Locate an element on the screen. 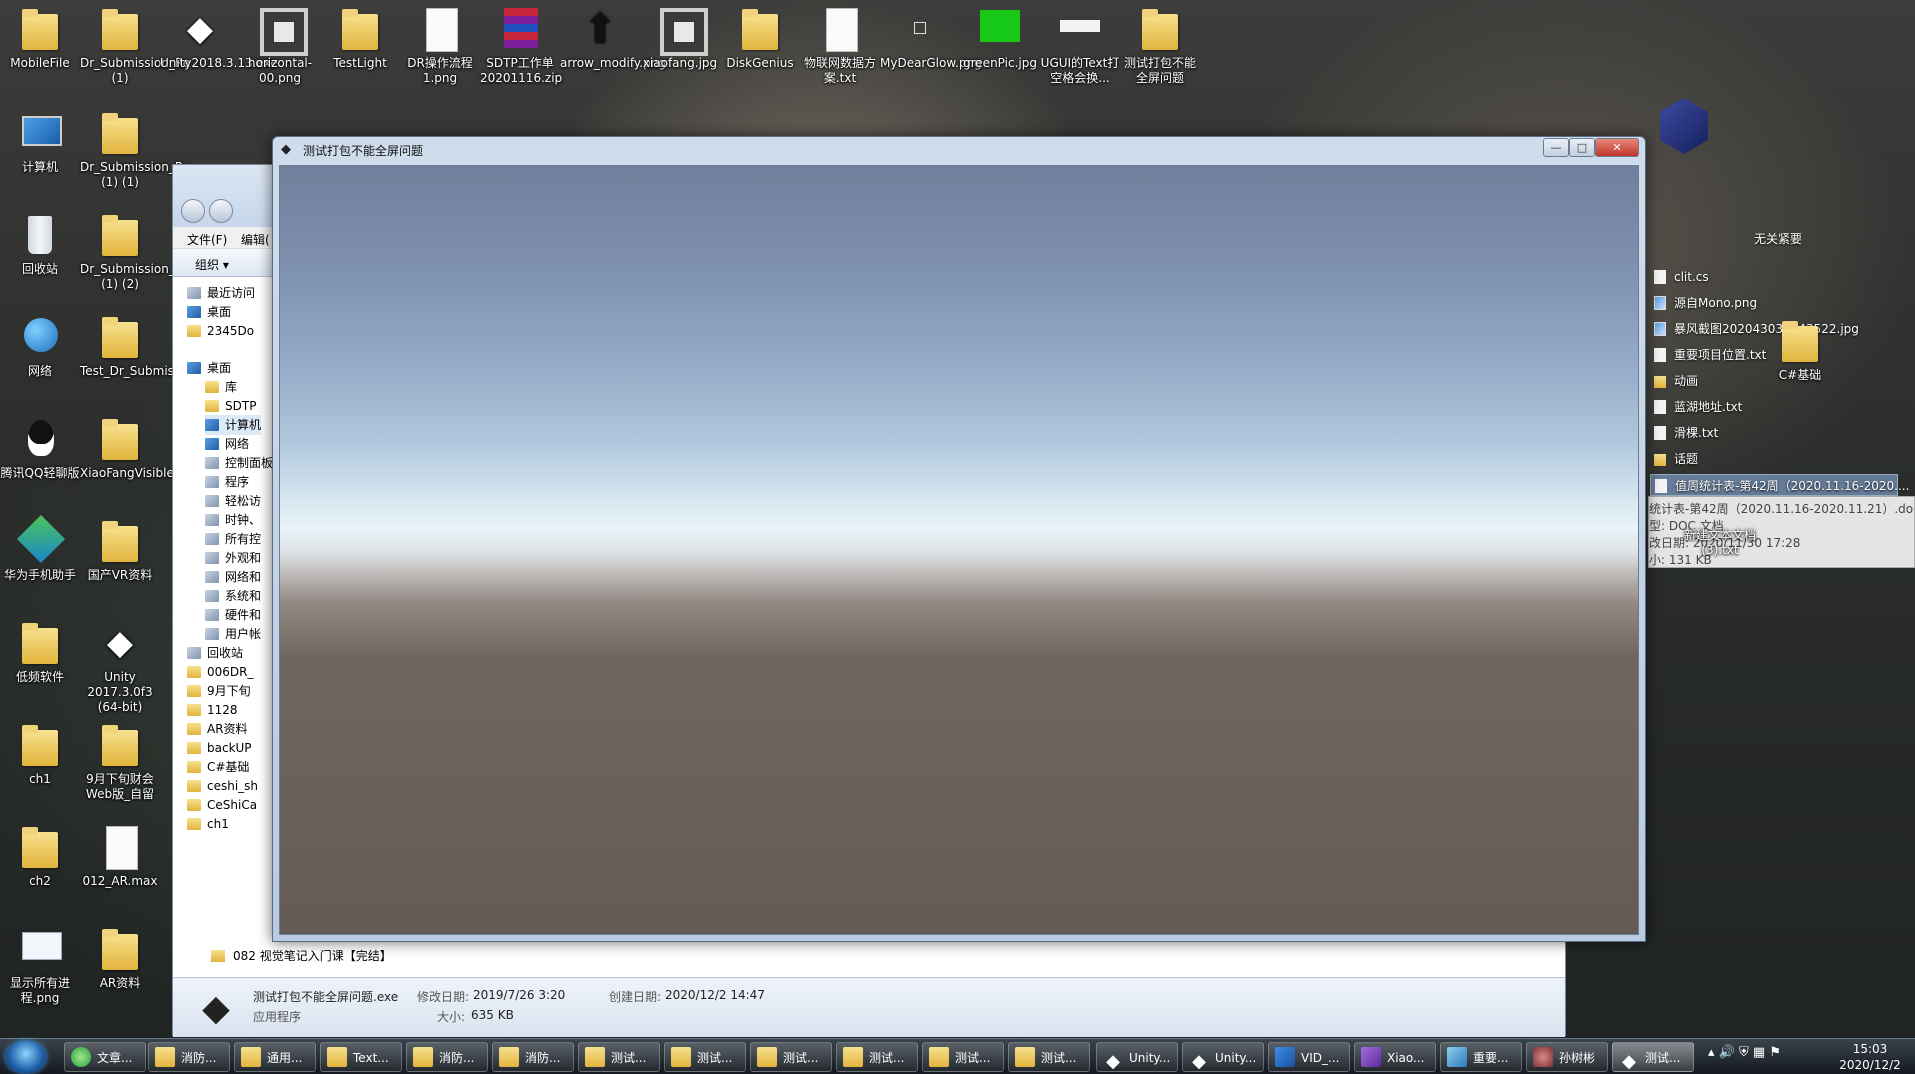  nav-tree-item: 006DR_ is located at coordinates (220, 672).